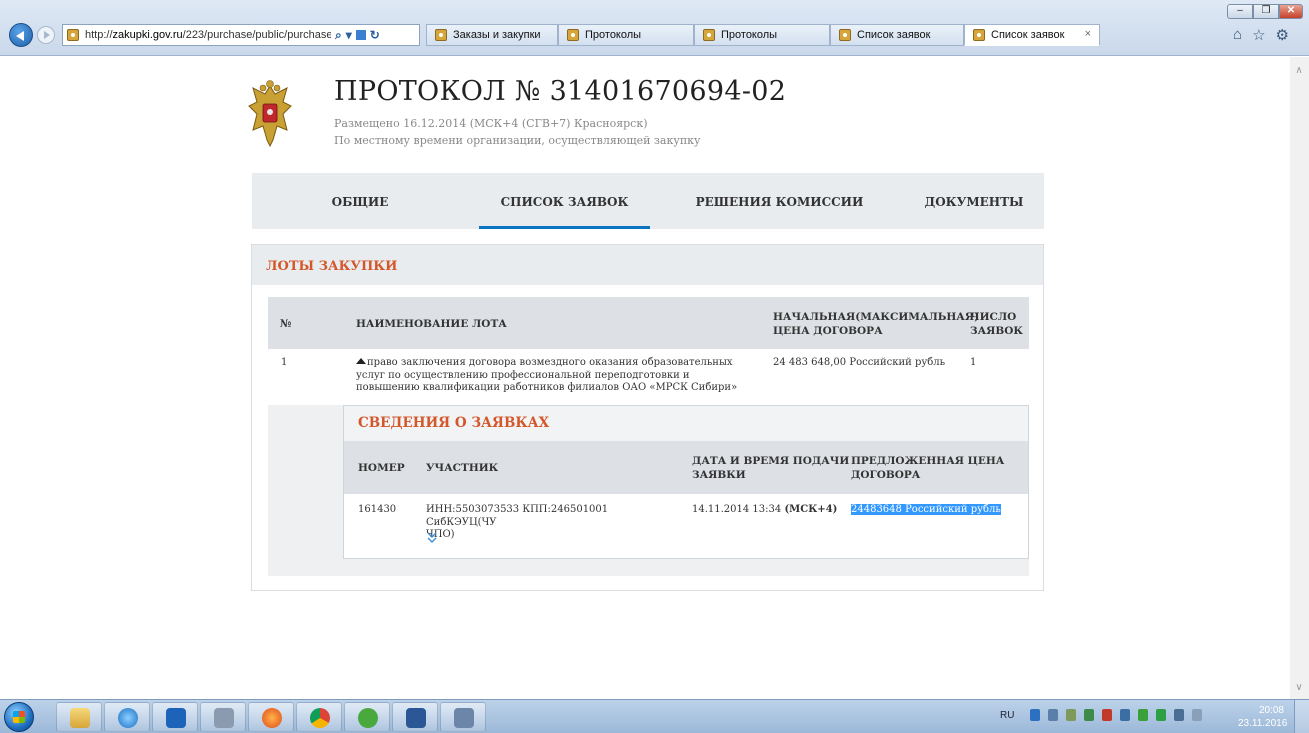  I want to click on browser-tab: Заказы и закупки, so click(492, 35).